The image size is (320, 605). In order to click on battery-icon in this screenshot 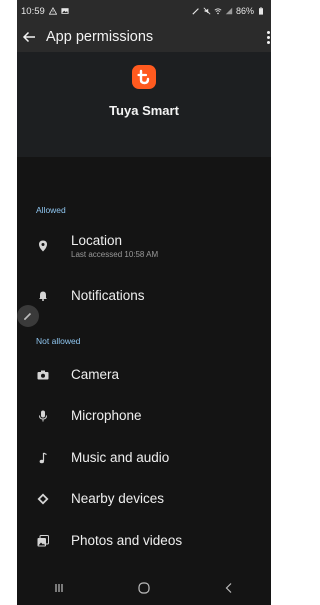, I will do `click(261, 11)`.